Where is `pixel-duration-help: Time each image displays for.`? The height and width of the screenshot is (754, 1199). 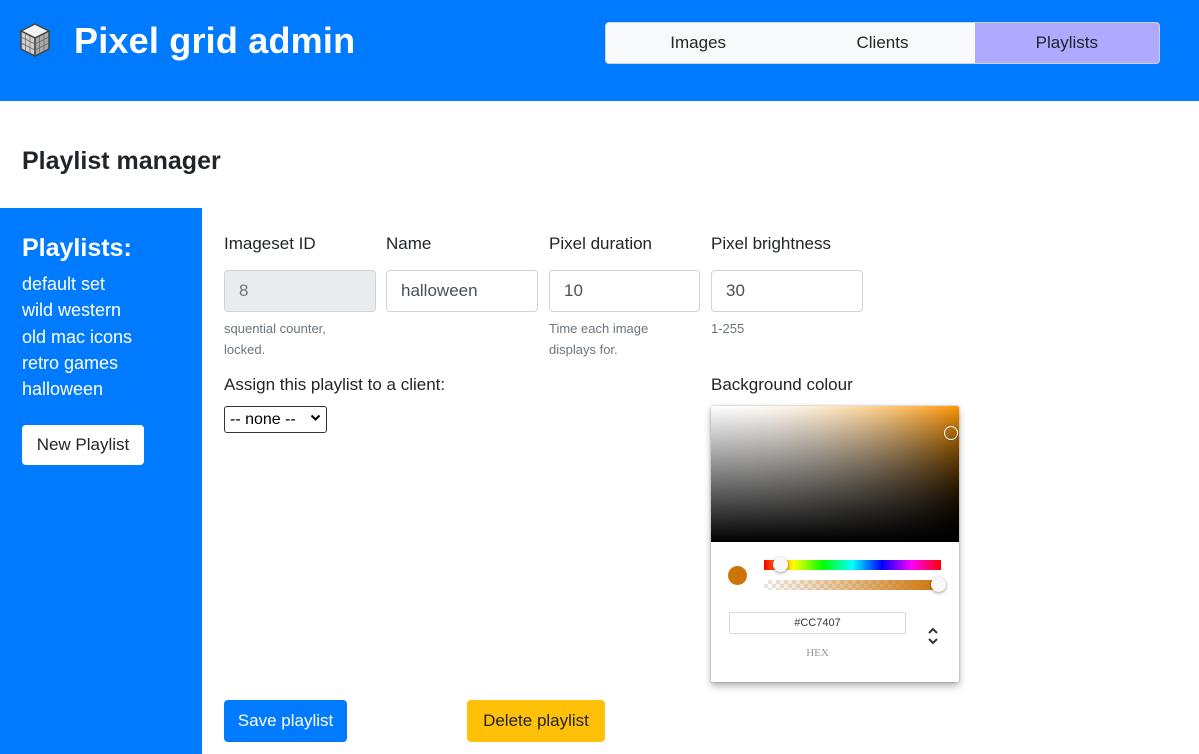
pixel-duration-help: Time each image displays for. is located at coordinates (599, 339).